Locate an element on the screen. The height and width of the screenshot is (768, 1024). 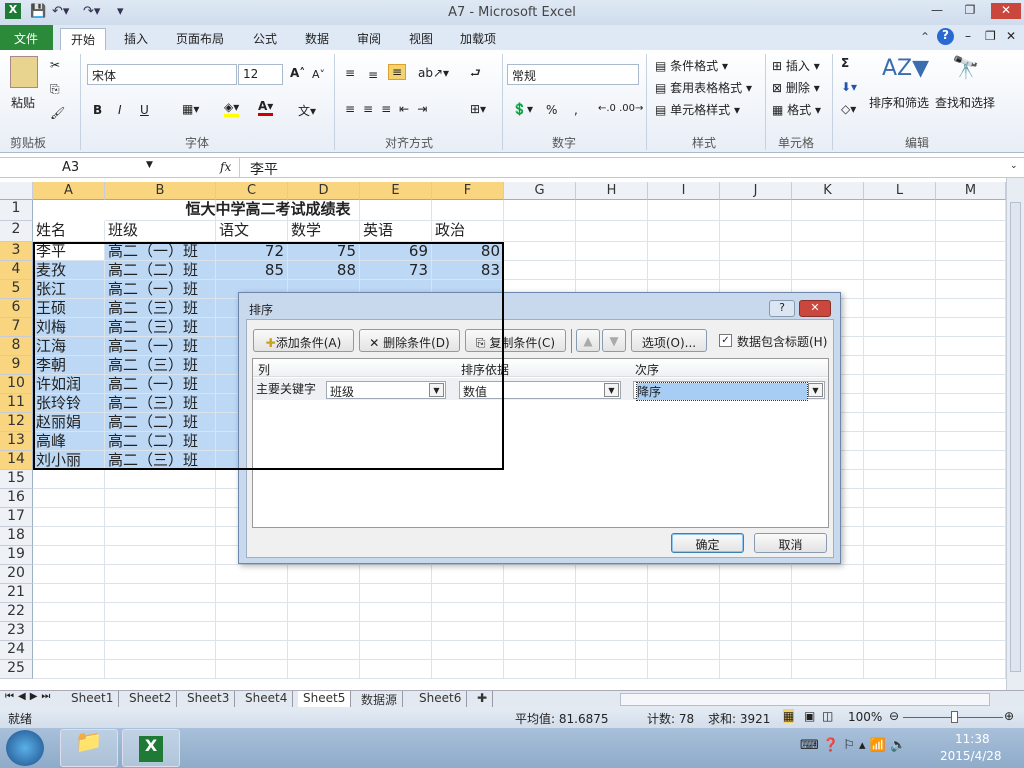
format-painter-icon: 🖌 is located at coordinates (57, 113).